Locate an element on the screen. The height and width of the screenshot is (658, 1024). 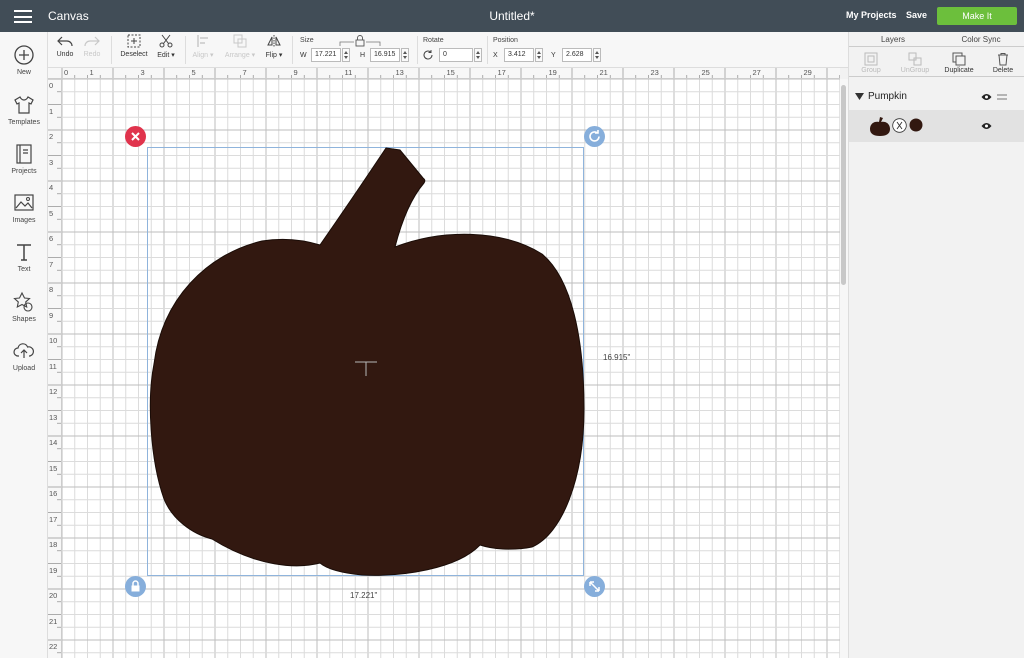
sidebar-item-new: New is located at coordinates (24, 60).